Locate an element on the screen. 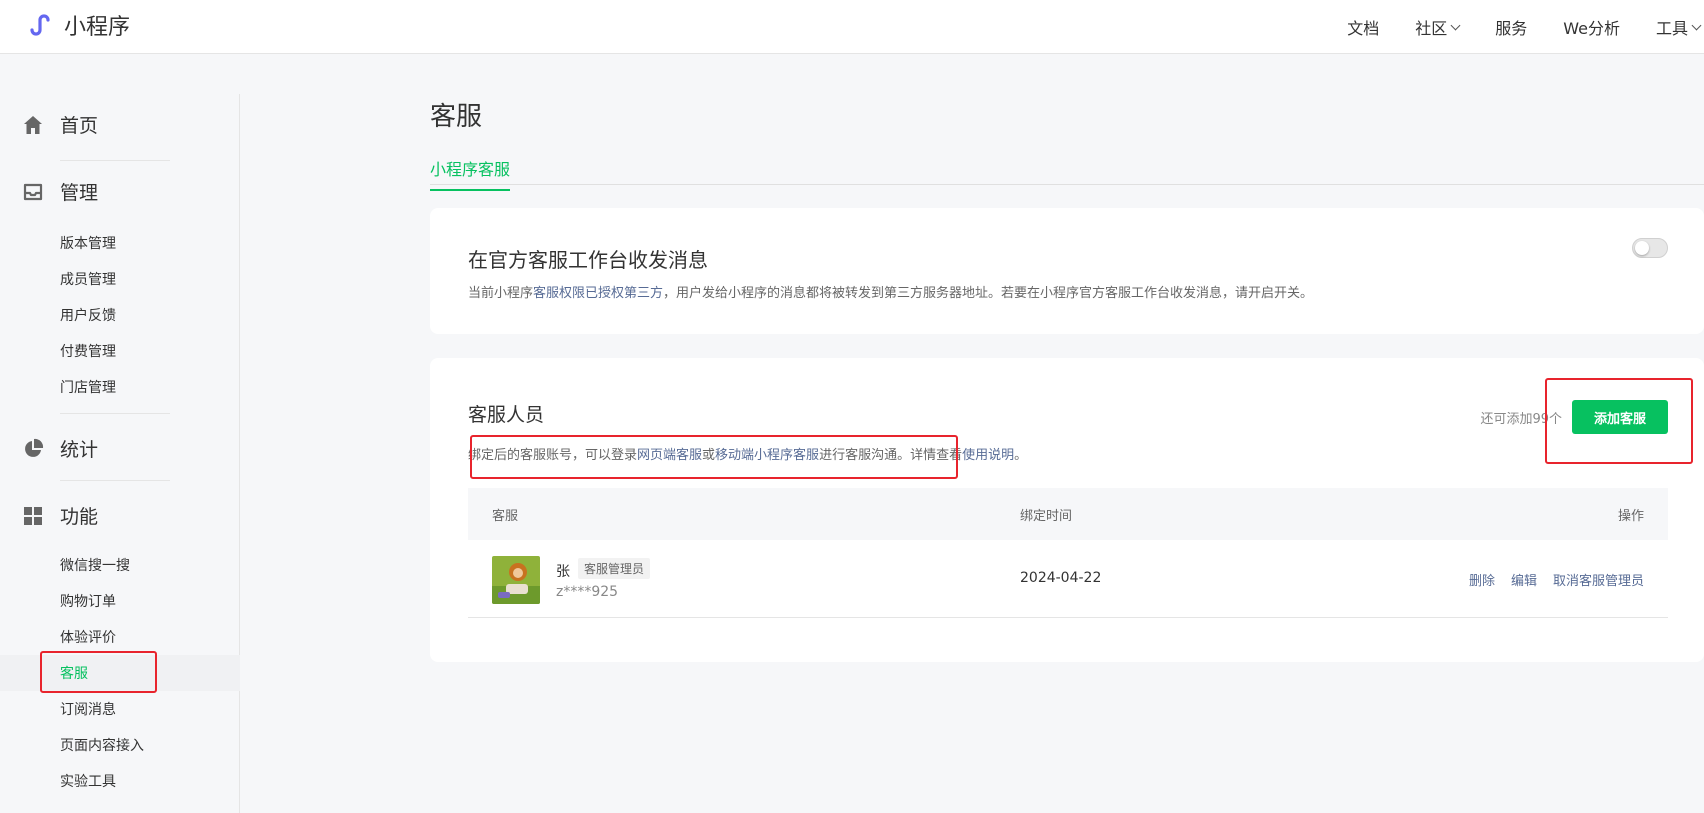 This screenshot has width=1704, height=813. nav-services-label: 服务 is located at coordinates (1511, 28).